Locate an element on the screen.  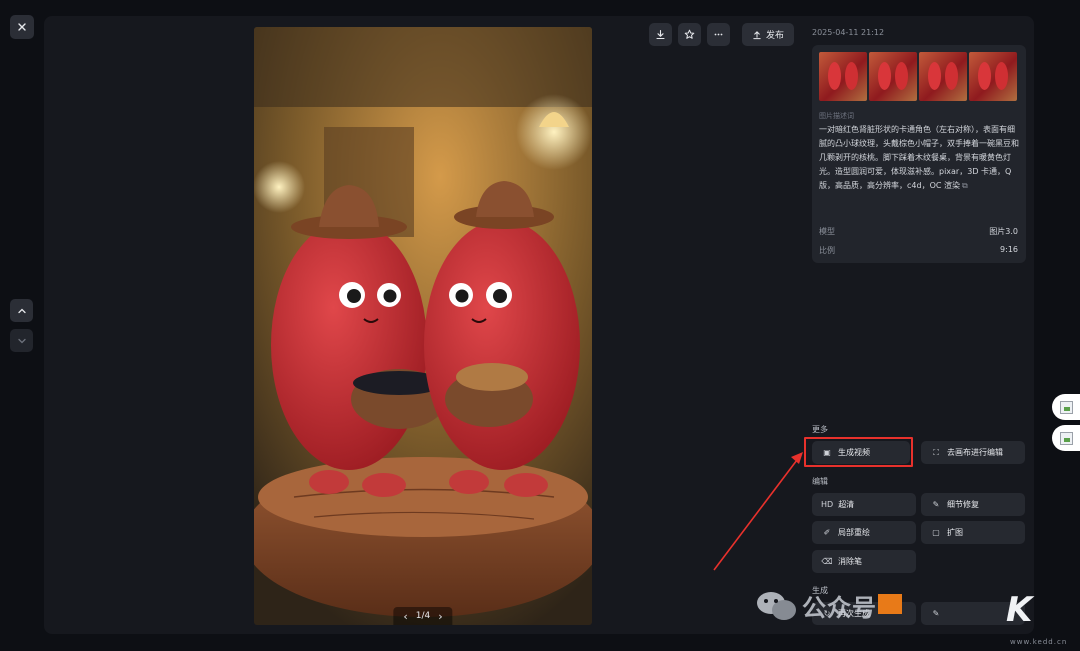
magic-wand-icon: ✎ is located at coordinates (936, 504).